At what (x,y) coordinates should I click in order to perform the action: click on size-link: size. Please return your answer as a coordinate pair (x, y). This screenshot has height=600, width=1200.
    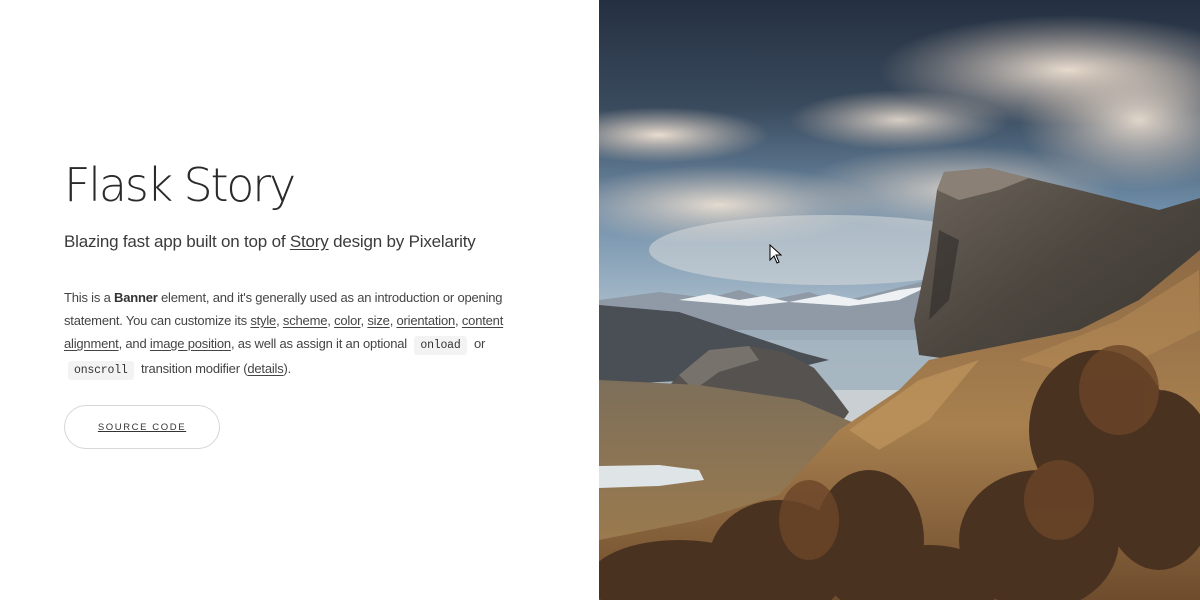
    Looking at the image, I should click on (378, 320).